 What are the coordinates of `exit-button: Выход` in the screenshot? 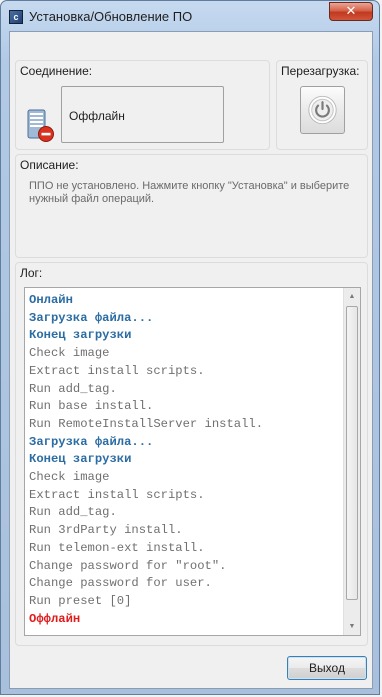 It's located at (327, 668).